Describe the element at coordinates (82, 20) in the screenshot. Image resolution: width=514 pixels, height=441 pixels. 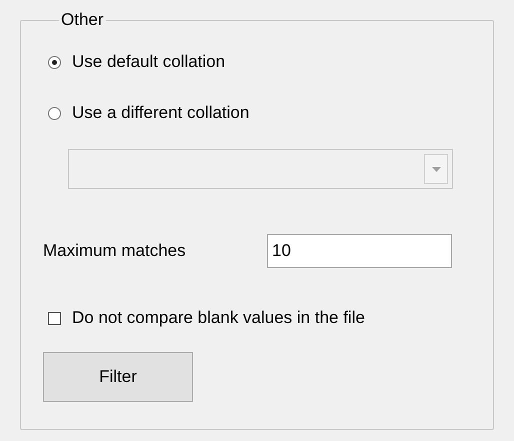
I see `group-title: Other` at that location.